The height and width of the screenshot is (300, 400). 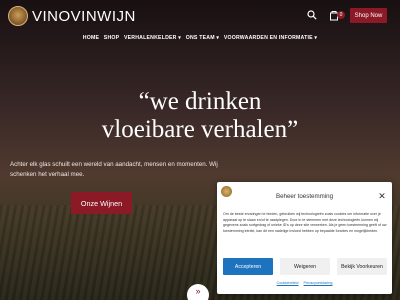 What do you see at coordinates (84, 16) in the screenshot?
I see `brand-name: VINOVINWIJN` at bounding box center [84, 16].